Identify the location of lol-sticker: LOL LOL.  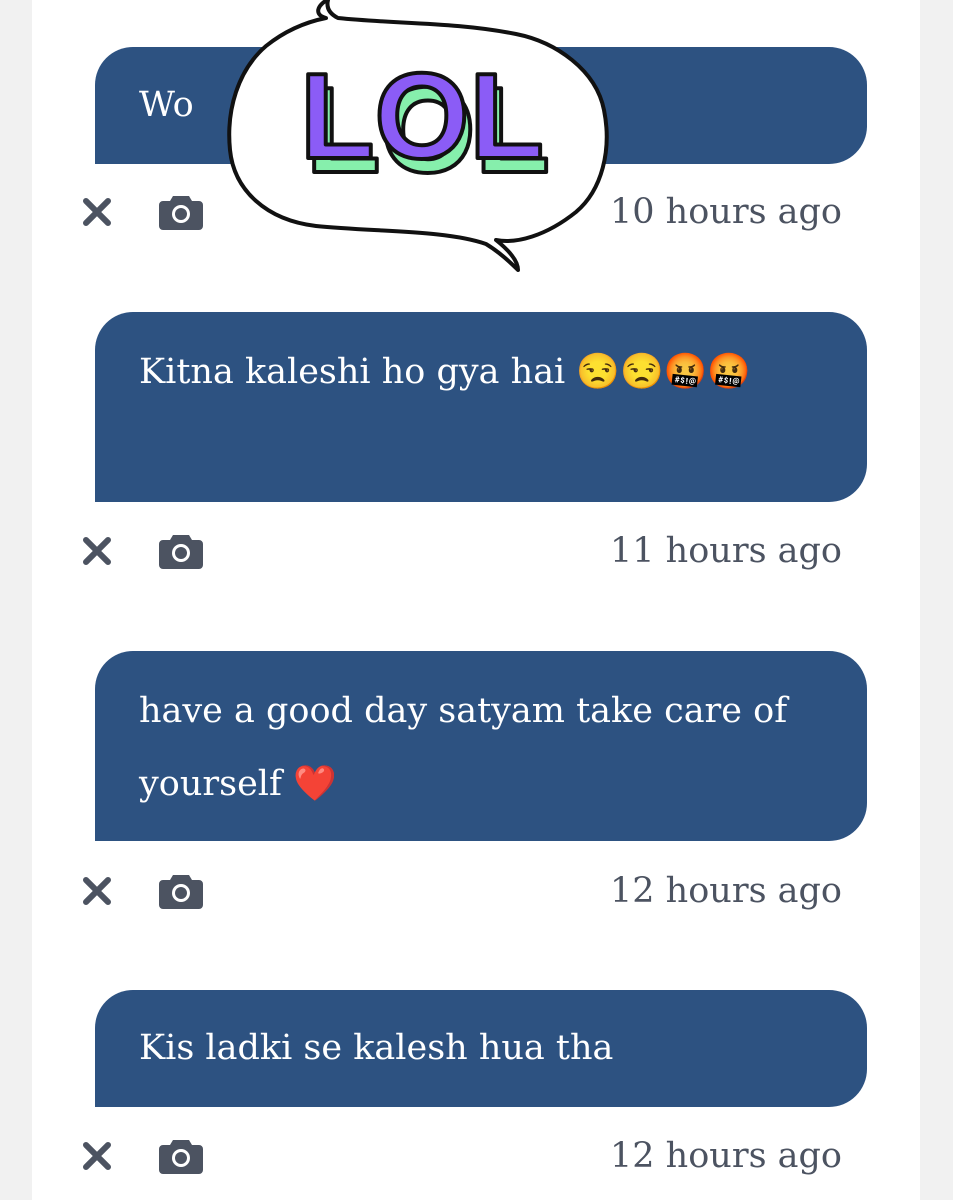
(418, 136).